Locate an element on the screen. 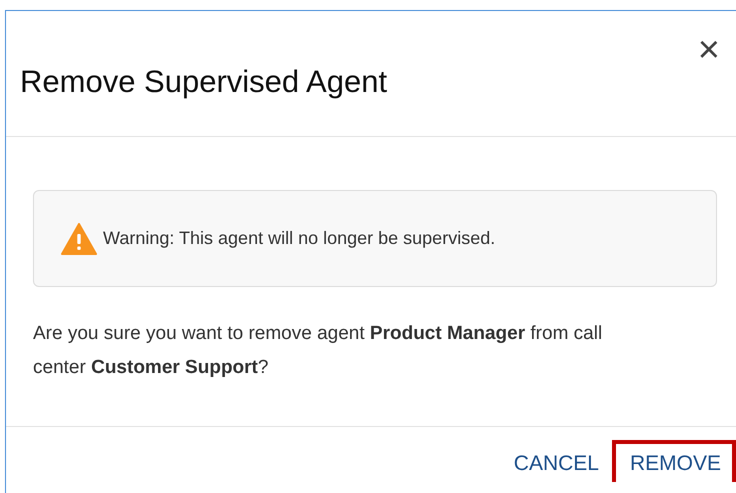 This screenshot has width=736, height=493. close-button: × is located at coordinates (709, 50).